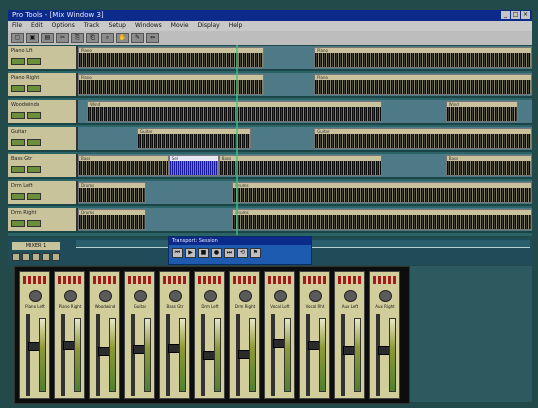 The width and height of the screenshot is (538, 408). Describe the element at coordinates (43, 138) in the screenshot. I see `track-header: Guitar` at that location.